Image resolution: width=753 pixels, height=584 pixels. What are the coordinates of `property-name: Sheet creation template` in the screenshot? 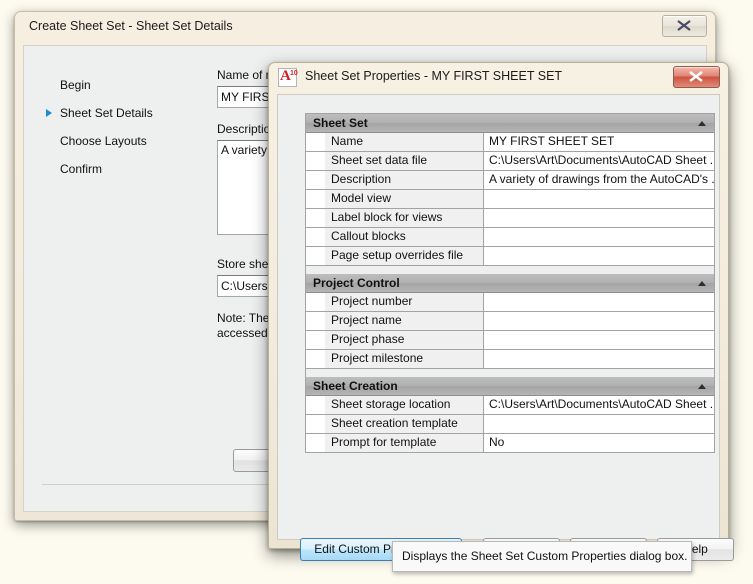 It's located at (395, 424).